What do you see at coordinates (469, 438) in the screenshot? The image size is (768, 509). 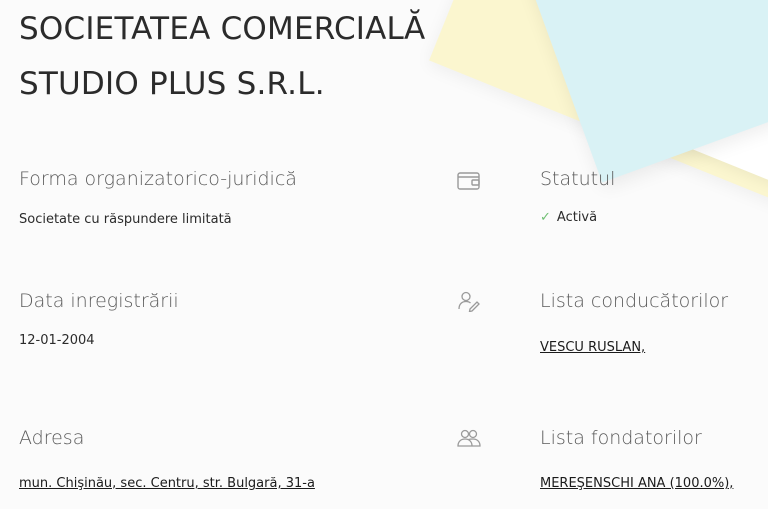 I see `users-icon` at bounding box center [469, 438].